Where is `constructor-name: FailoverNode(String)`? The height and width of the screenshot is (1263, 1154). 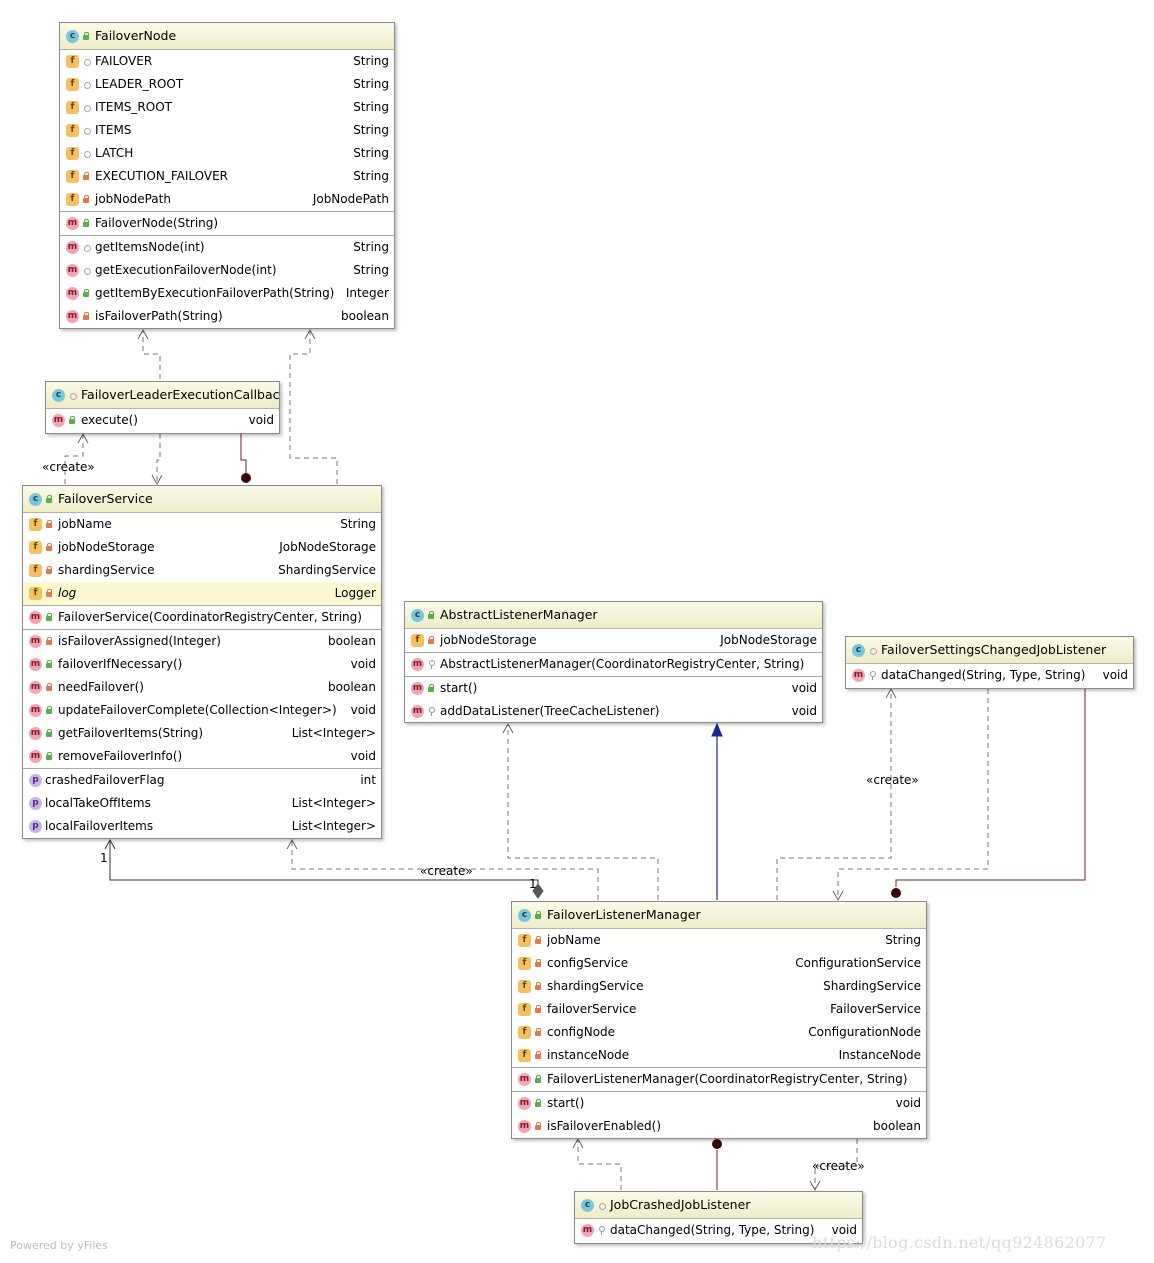
constructor-name: FailoverNode(String) is located at coordinates (157, 223).